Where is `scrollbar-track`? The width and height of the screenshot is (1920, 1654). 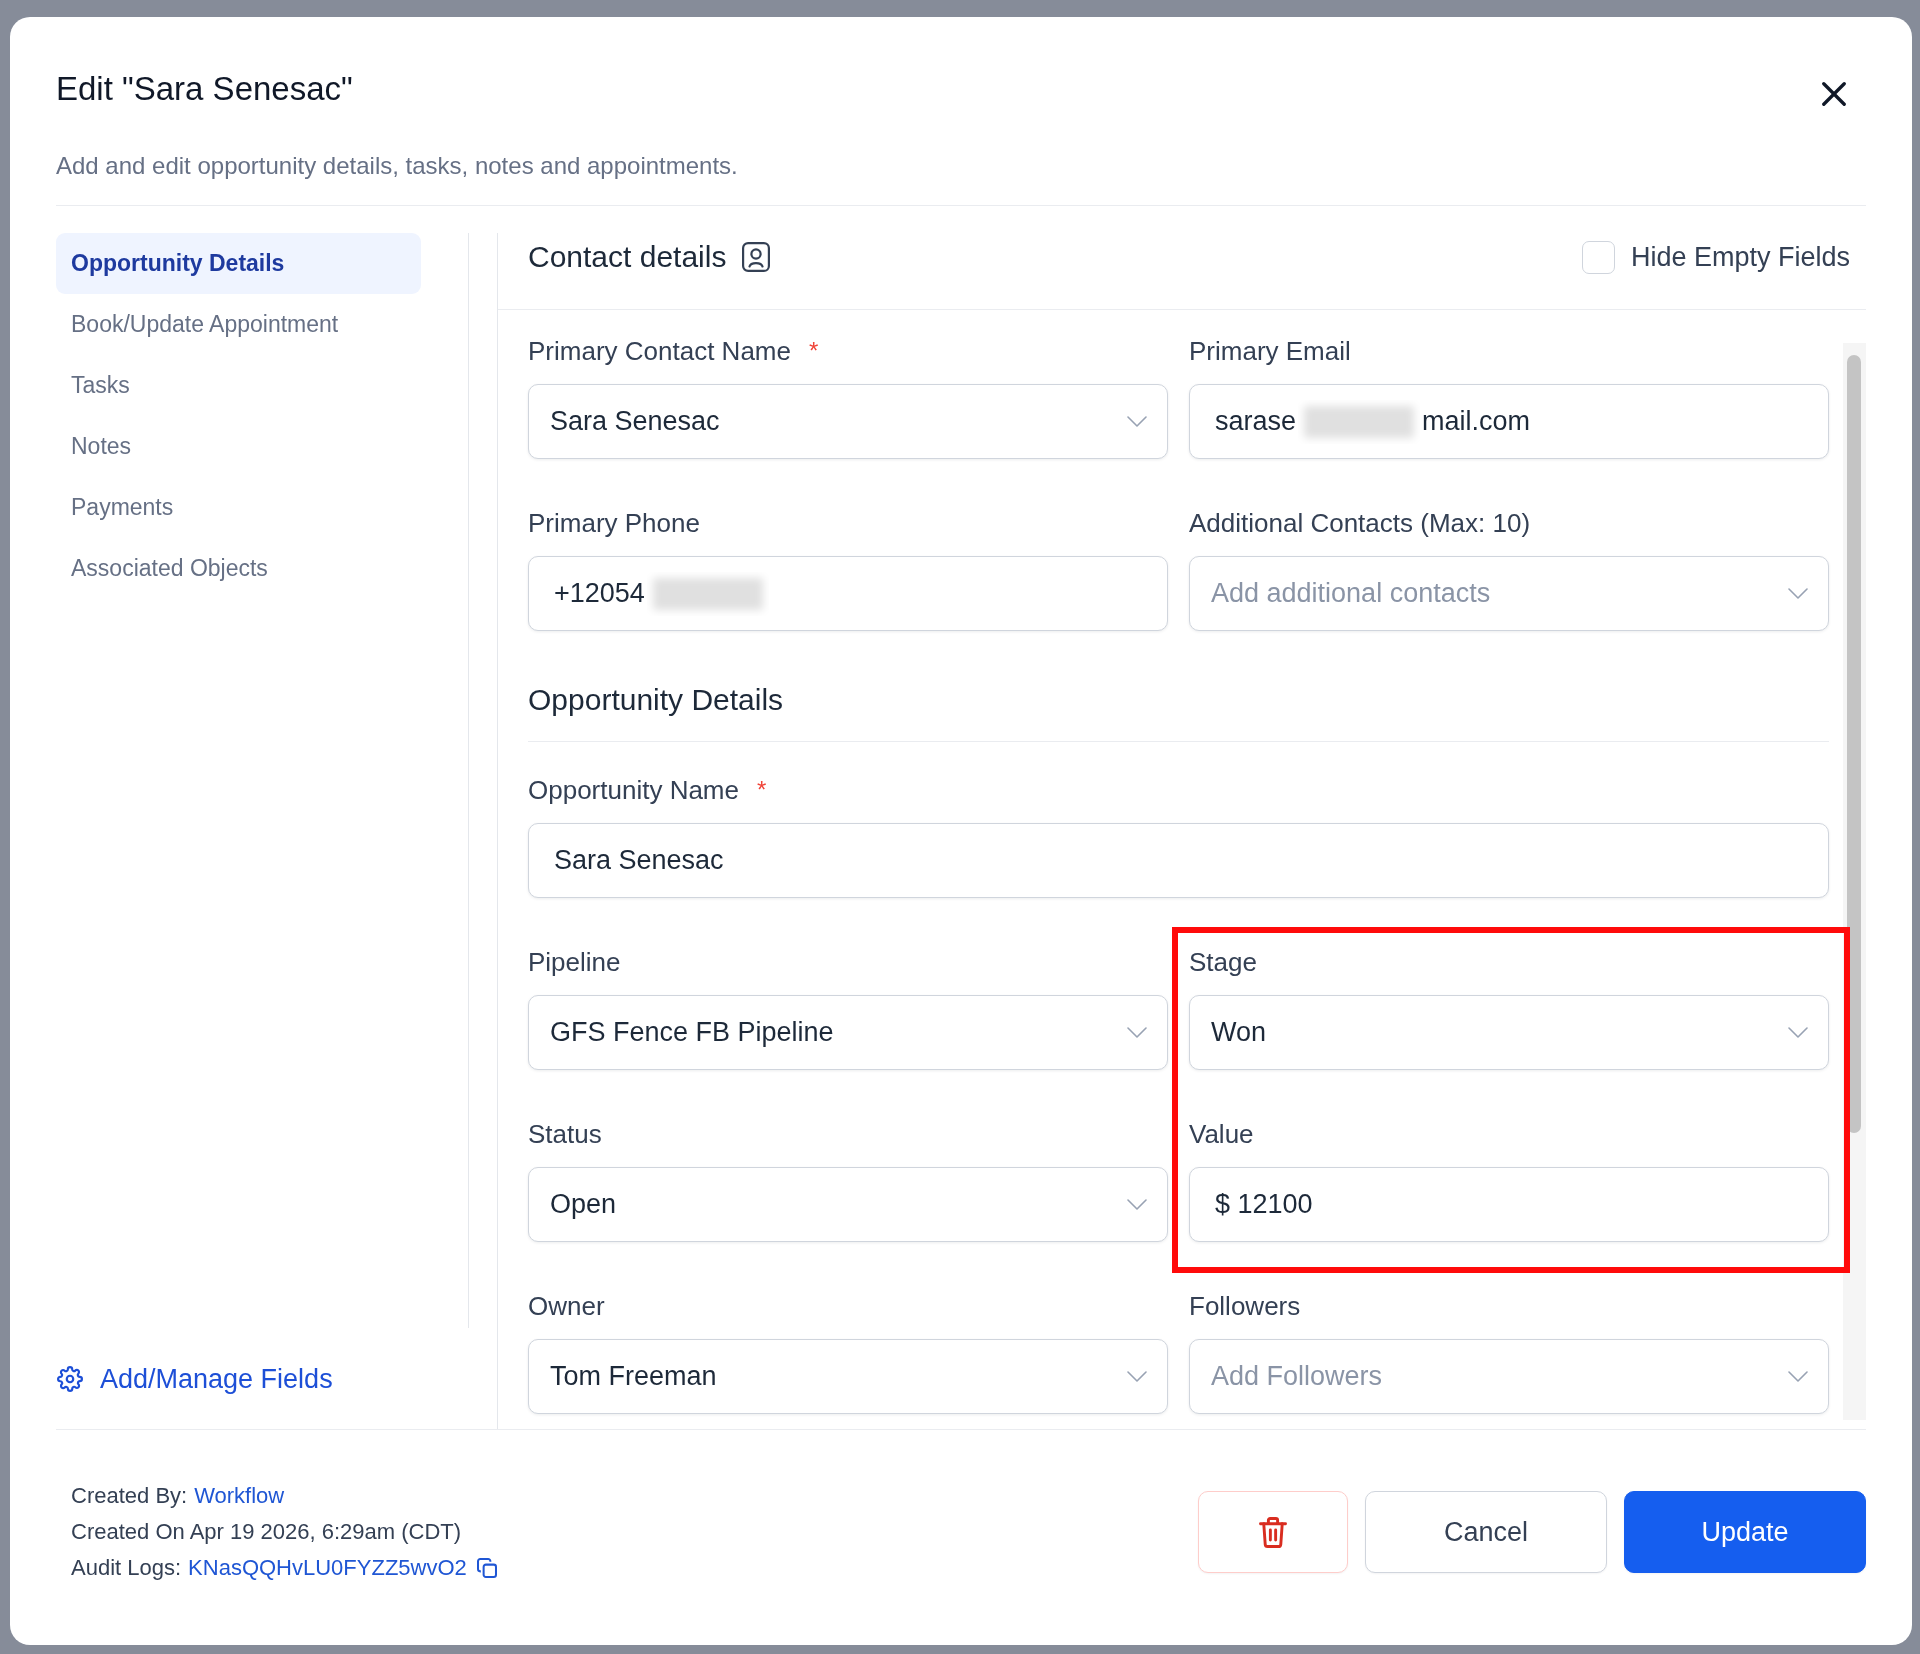
scrollbar-track is located at coordinates (1854, 881).